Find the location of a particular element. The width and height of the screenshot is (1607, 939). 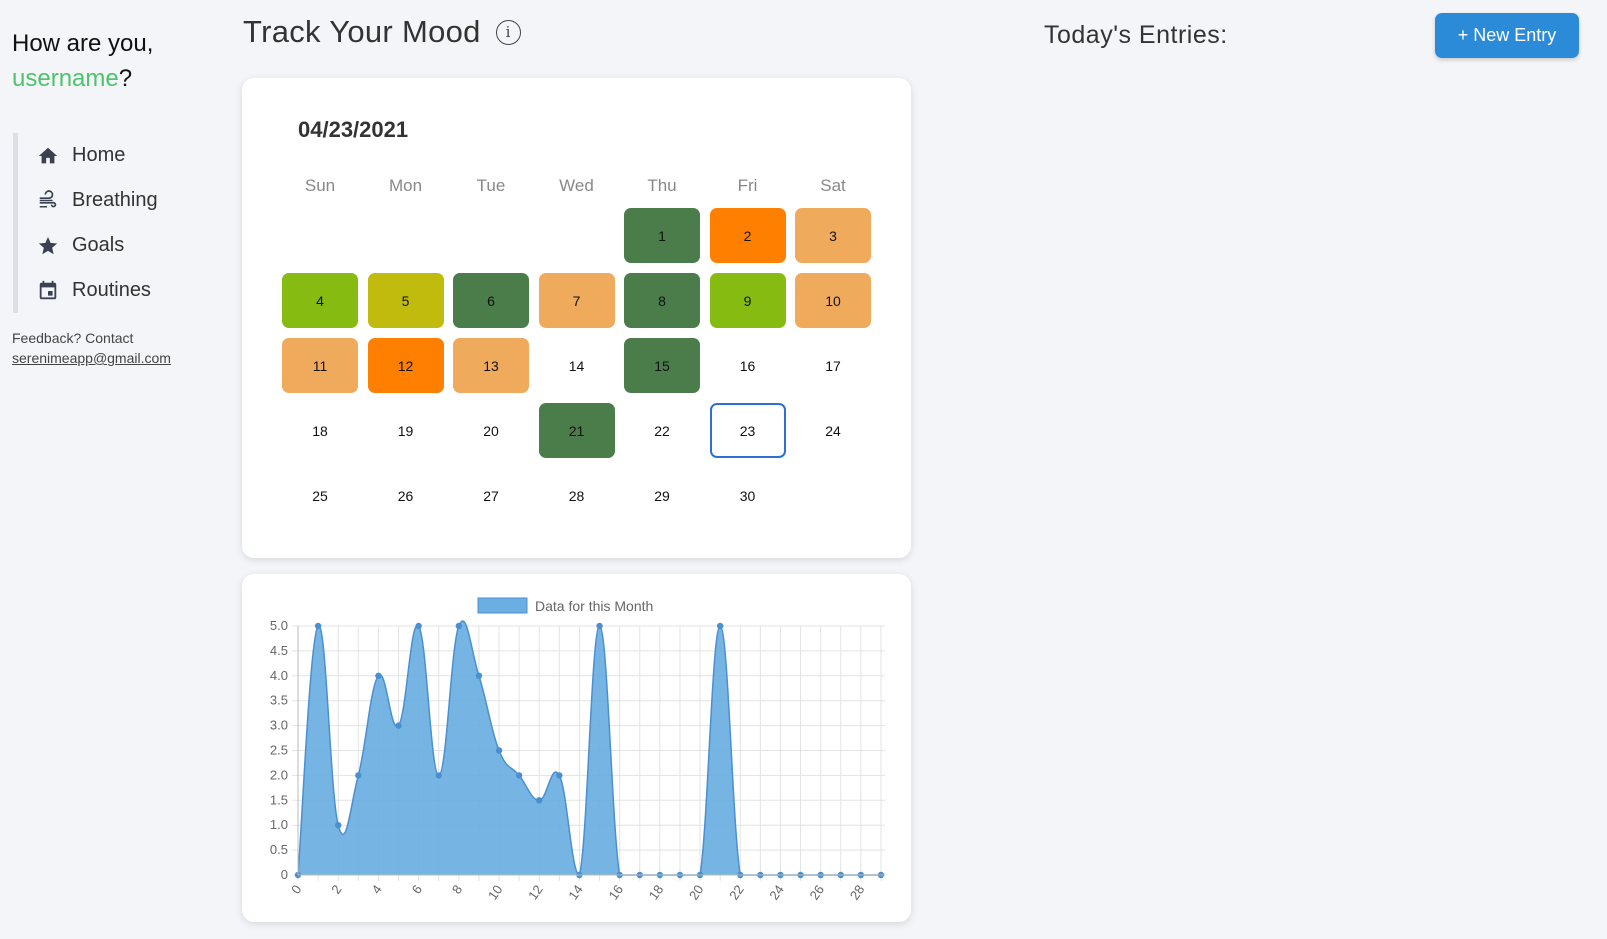

weekday-header: Sat is located at coordinates (833, 185).